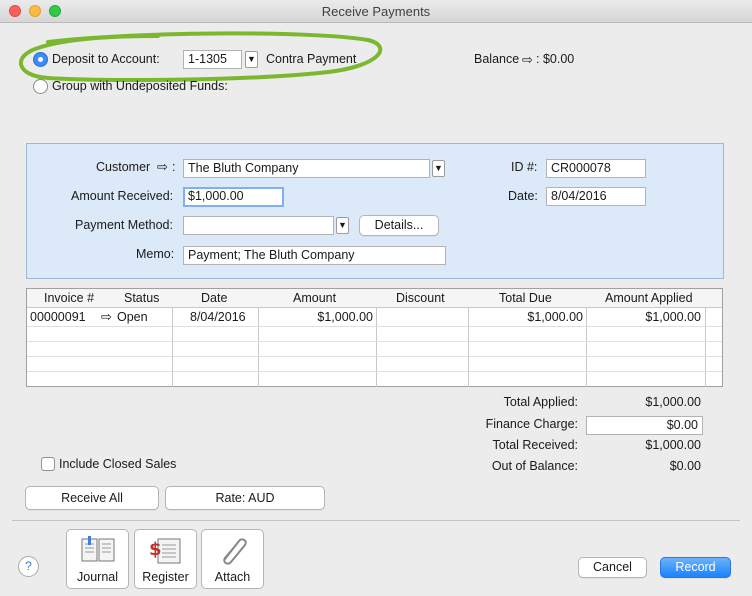  Describe the element at coordinates (596, 168) in the screenshot. I see `id-field: CR000078` at that location.